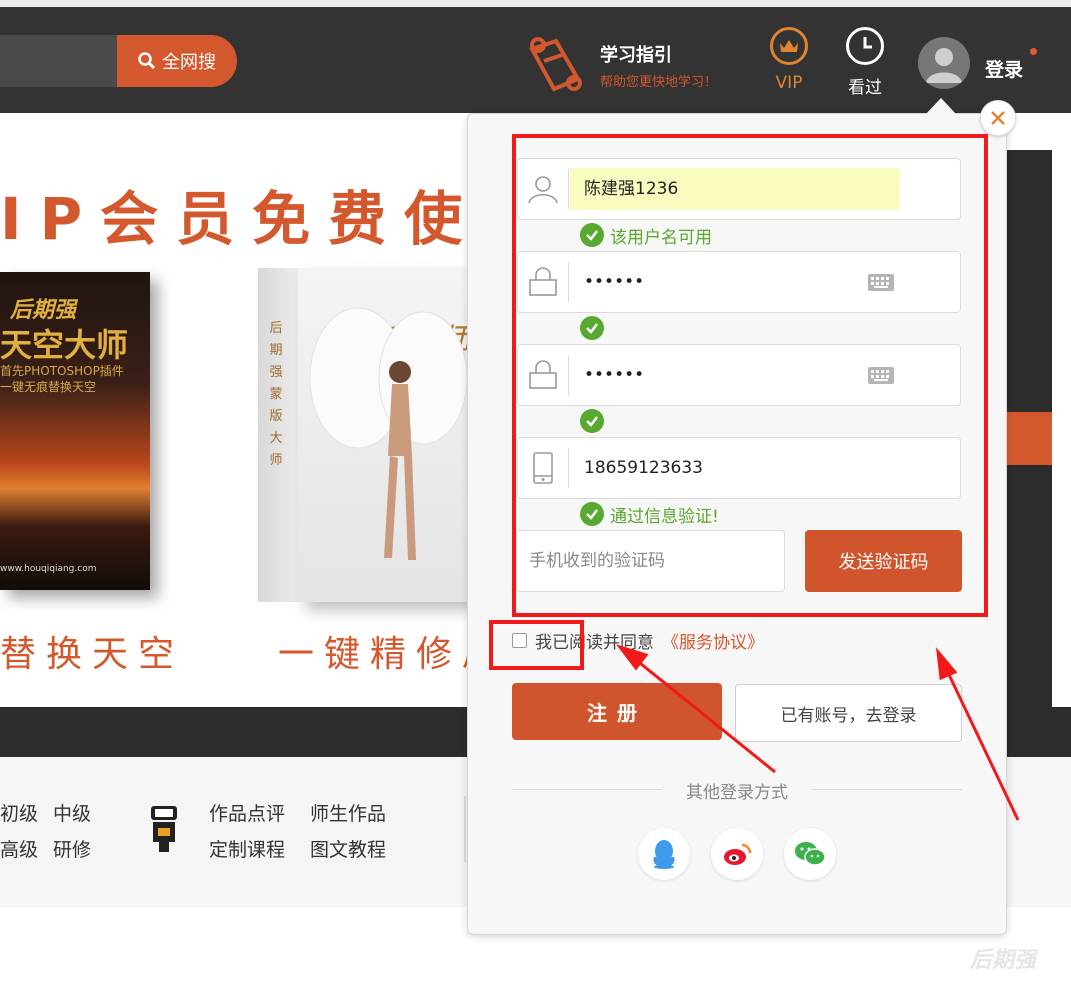  Describe the element at coordinates (713, 640) in the screenshot. I see `service-agreement-link: 《服务协议》` at that location.